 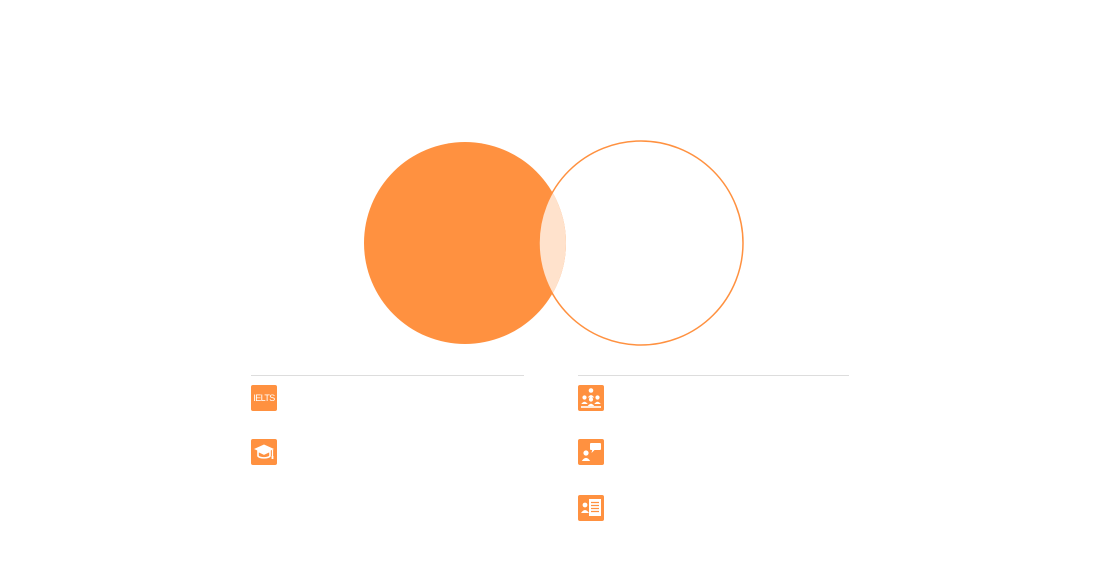 I want to click on left-column-divider, so click(x=387, y=375).